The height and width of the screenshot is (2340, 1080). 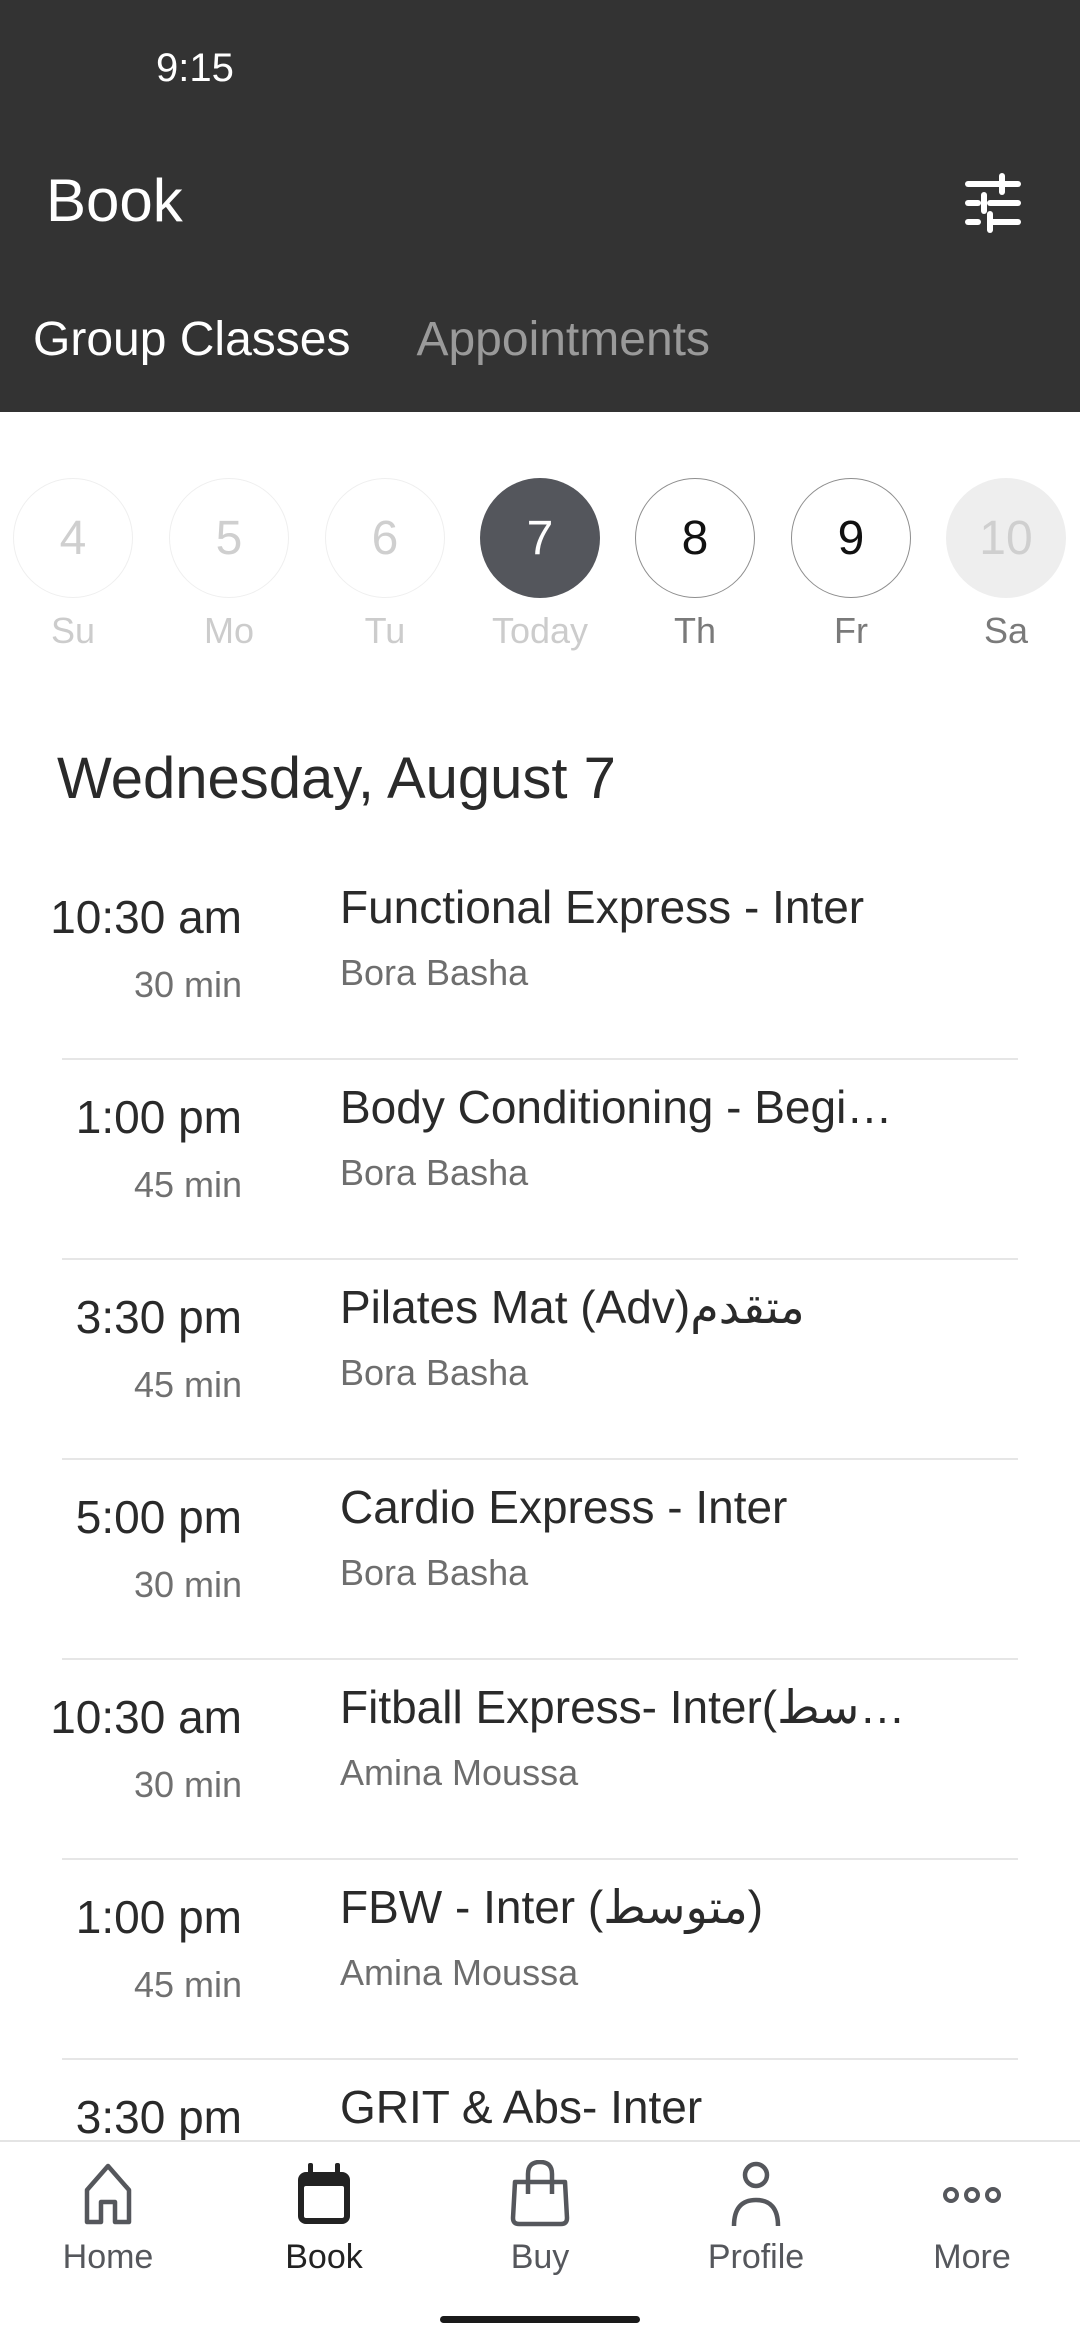 What do you see at coordinates (158, 1517) in the screenshot?
I see `class-time: 5:00 pm` at bounding box center [158, 1517].